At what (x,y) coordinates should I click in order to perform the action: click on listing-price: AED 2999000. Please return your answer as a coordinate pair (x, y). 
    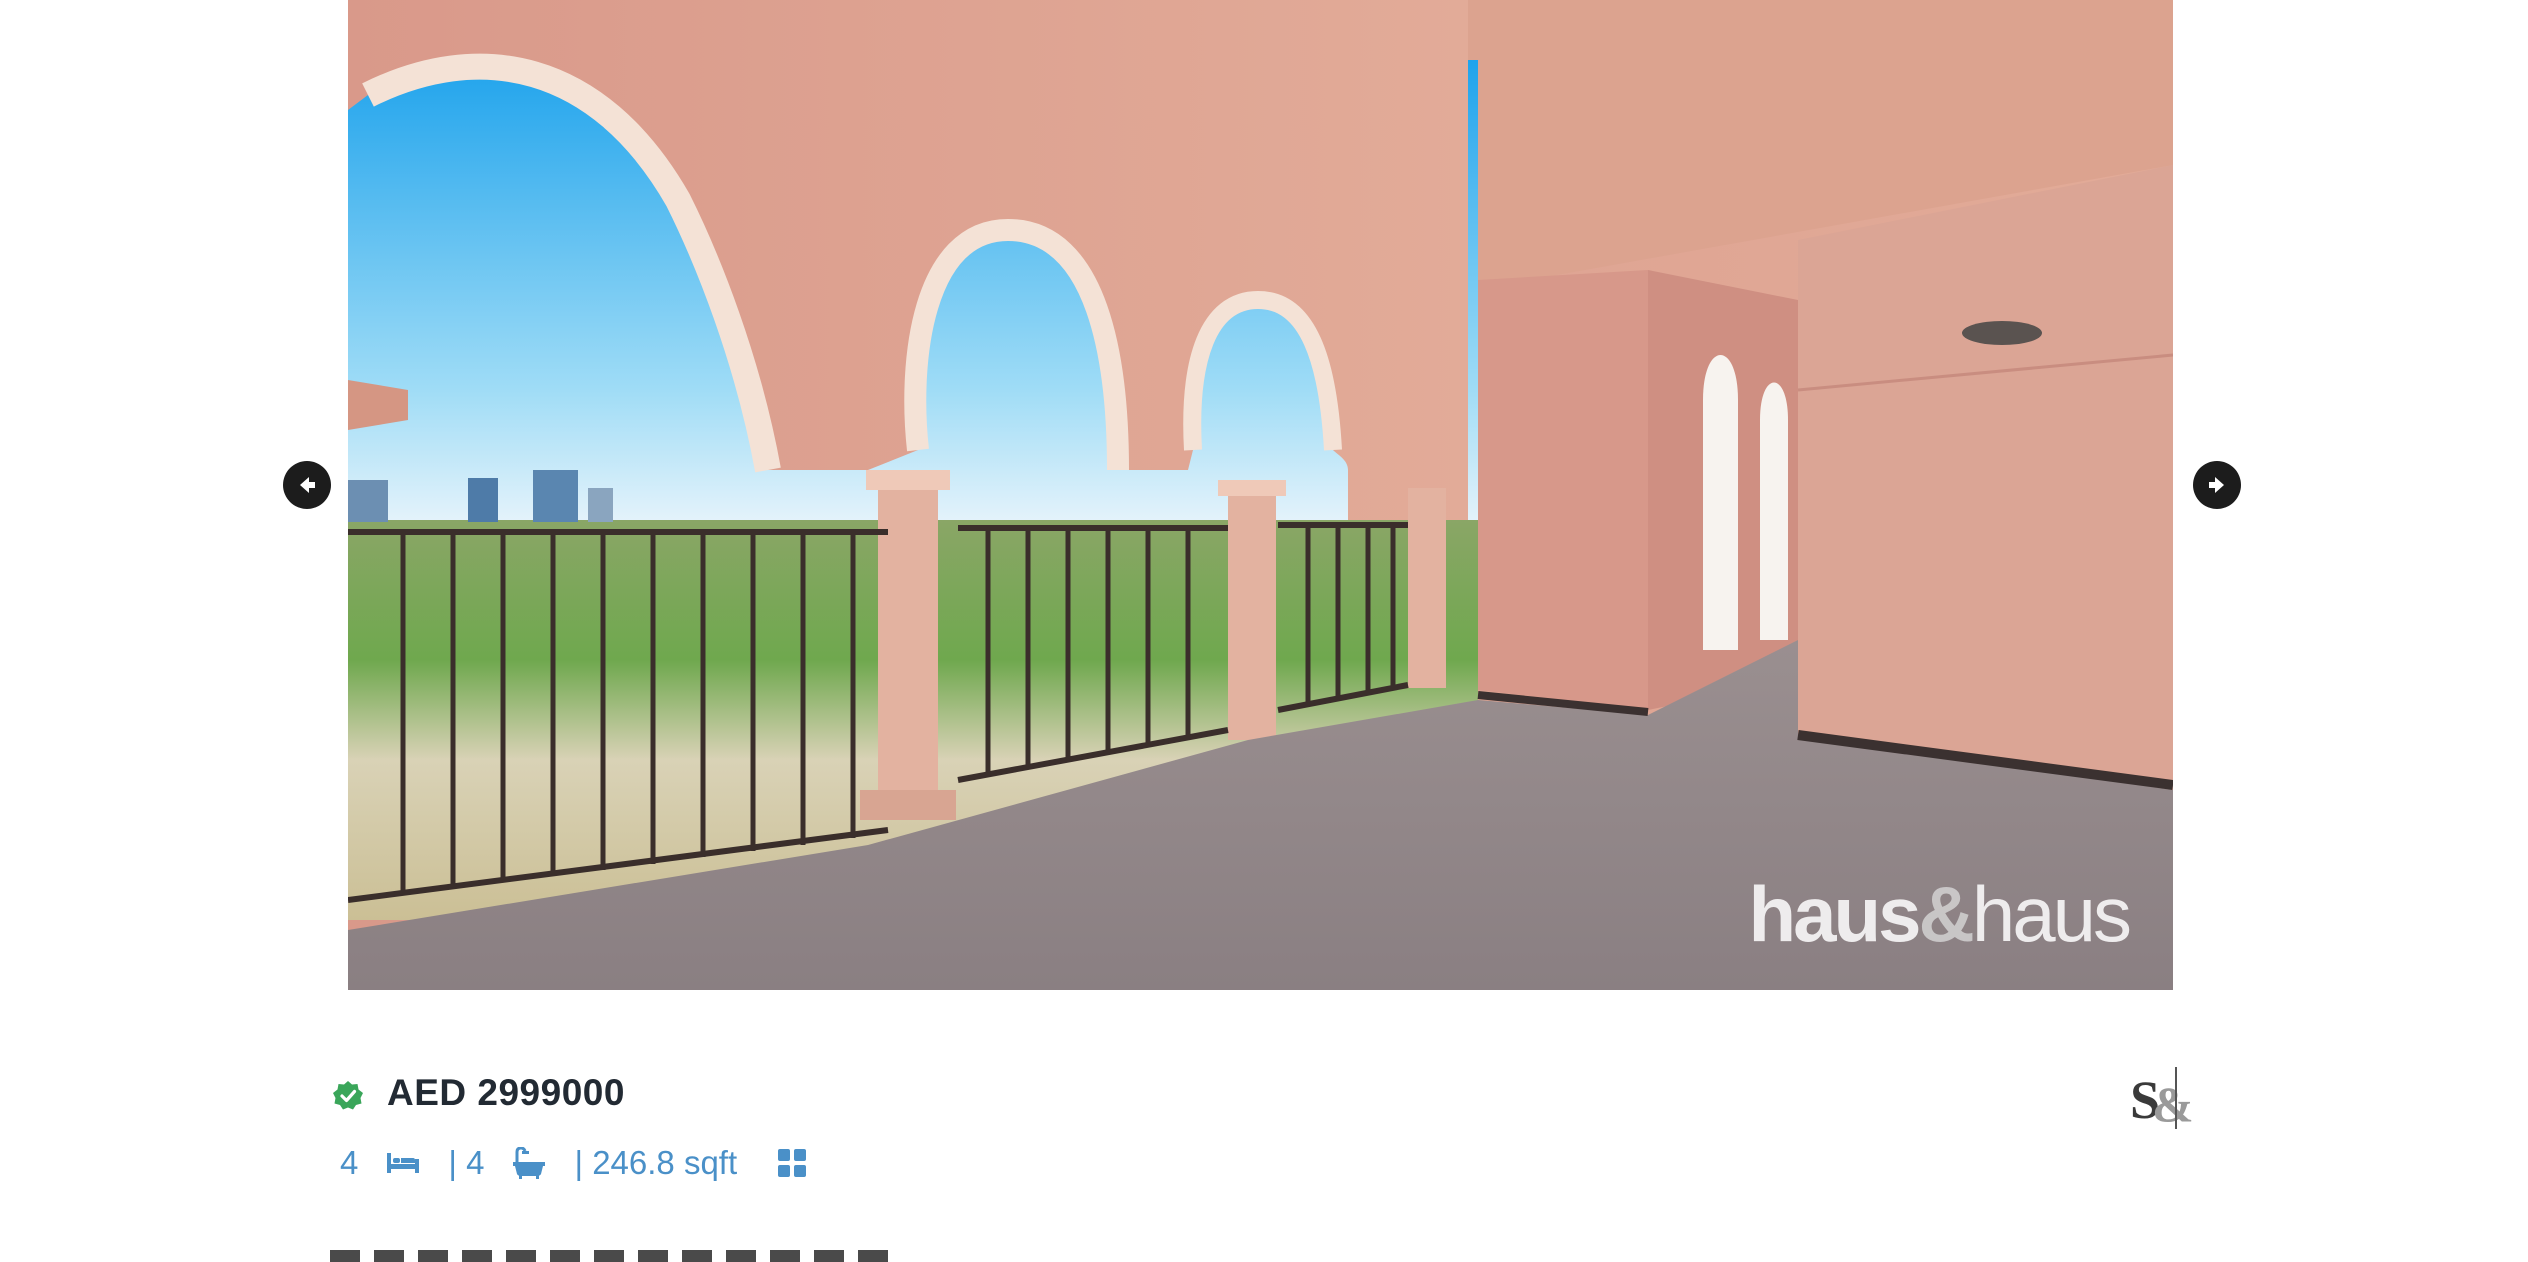
    Looking at the image, I should click on (506, 1092).